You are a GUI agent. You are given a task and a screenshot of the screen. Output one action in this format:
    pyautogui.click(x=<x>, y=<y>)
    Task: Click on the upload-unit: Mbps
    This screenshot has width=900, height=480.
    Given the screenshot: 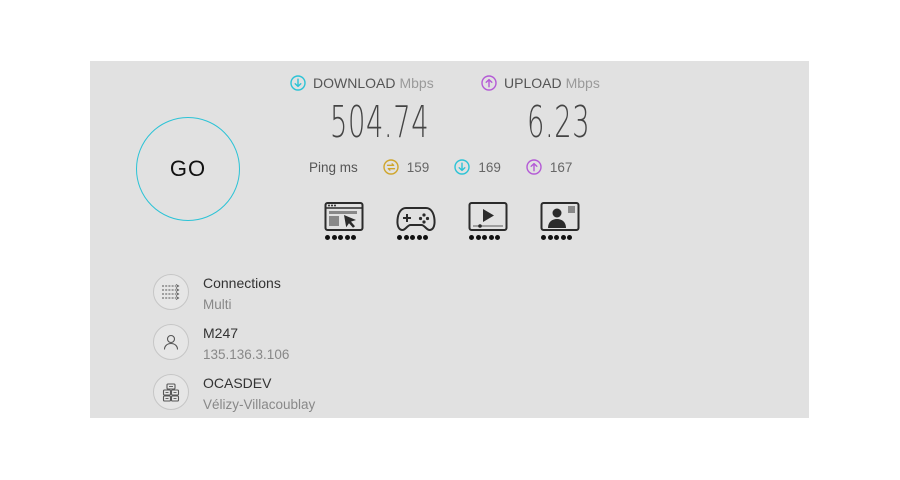 What is the action you would take?
    pyautogui.click(x=582, y=83)
    